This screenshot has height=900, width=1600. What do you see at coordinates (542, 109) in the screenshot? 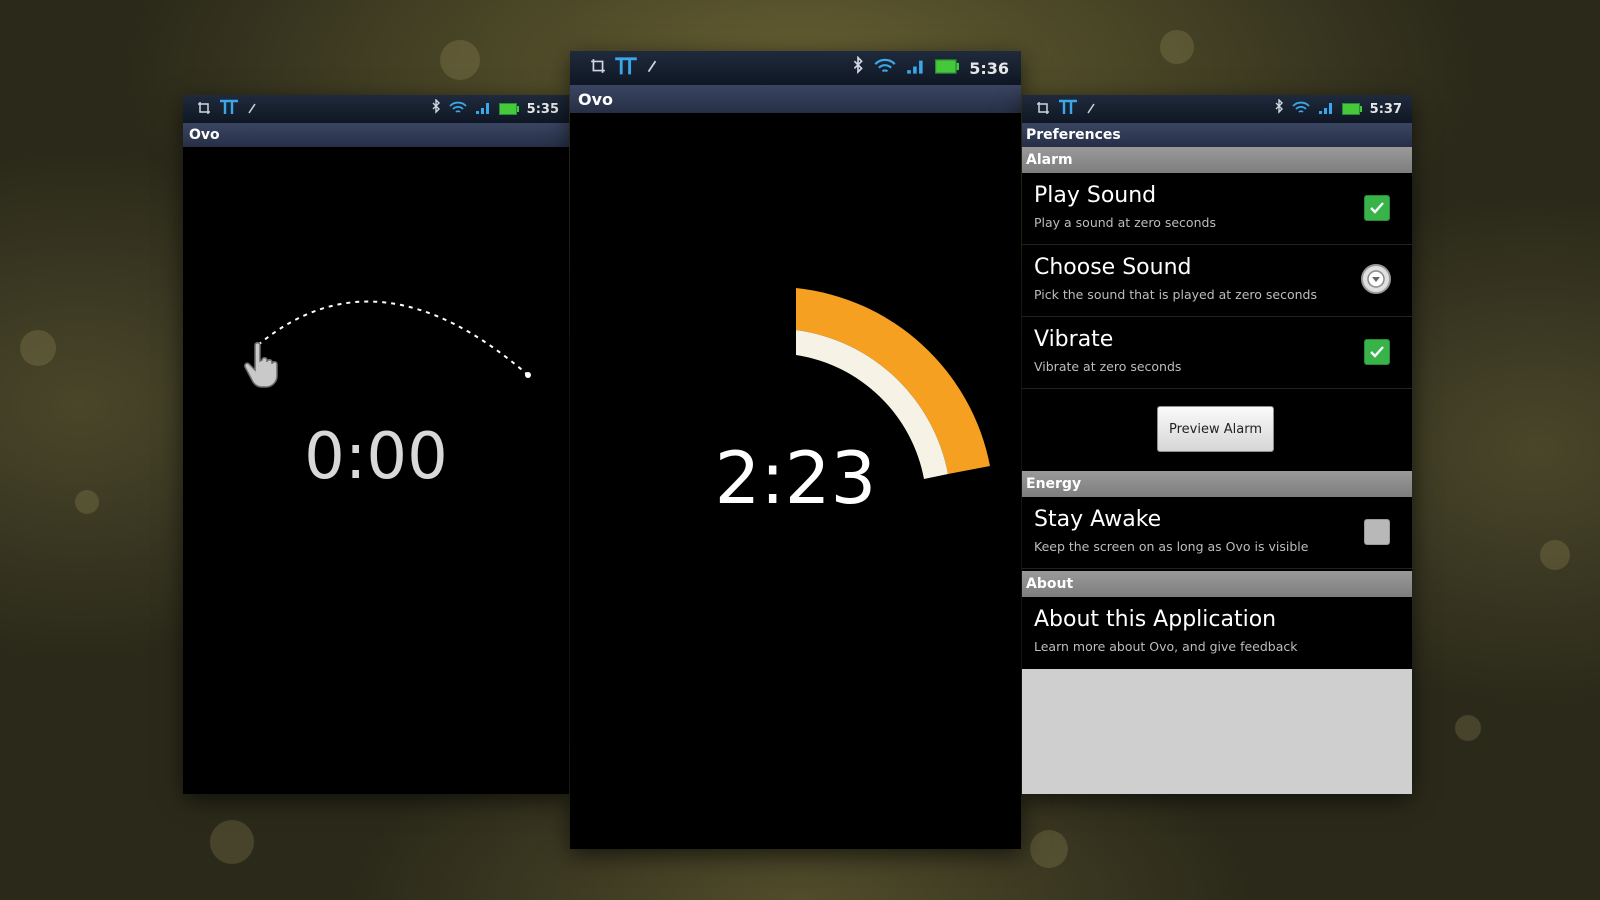
I see `status-time: 5:35` at bounding box center [542, 109].